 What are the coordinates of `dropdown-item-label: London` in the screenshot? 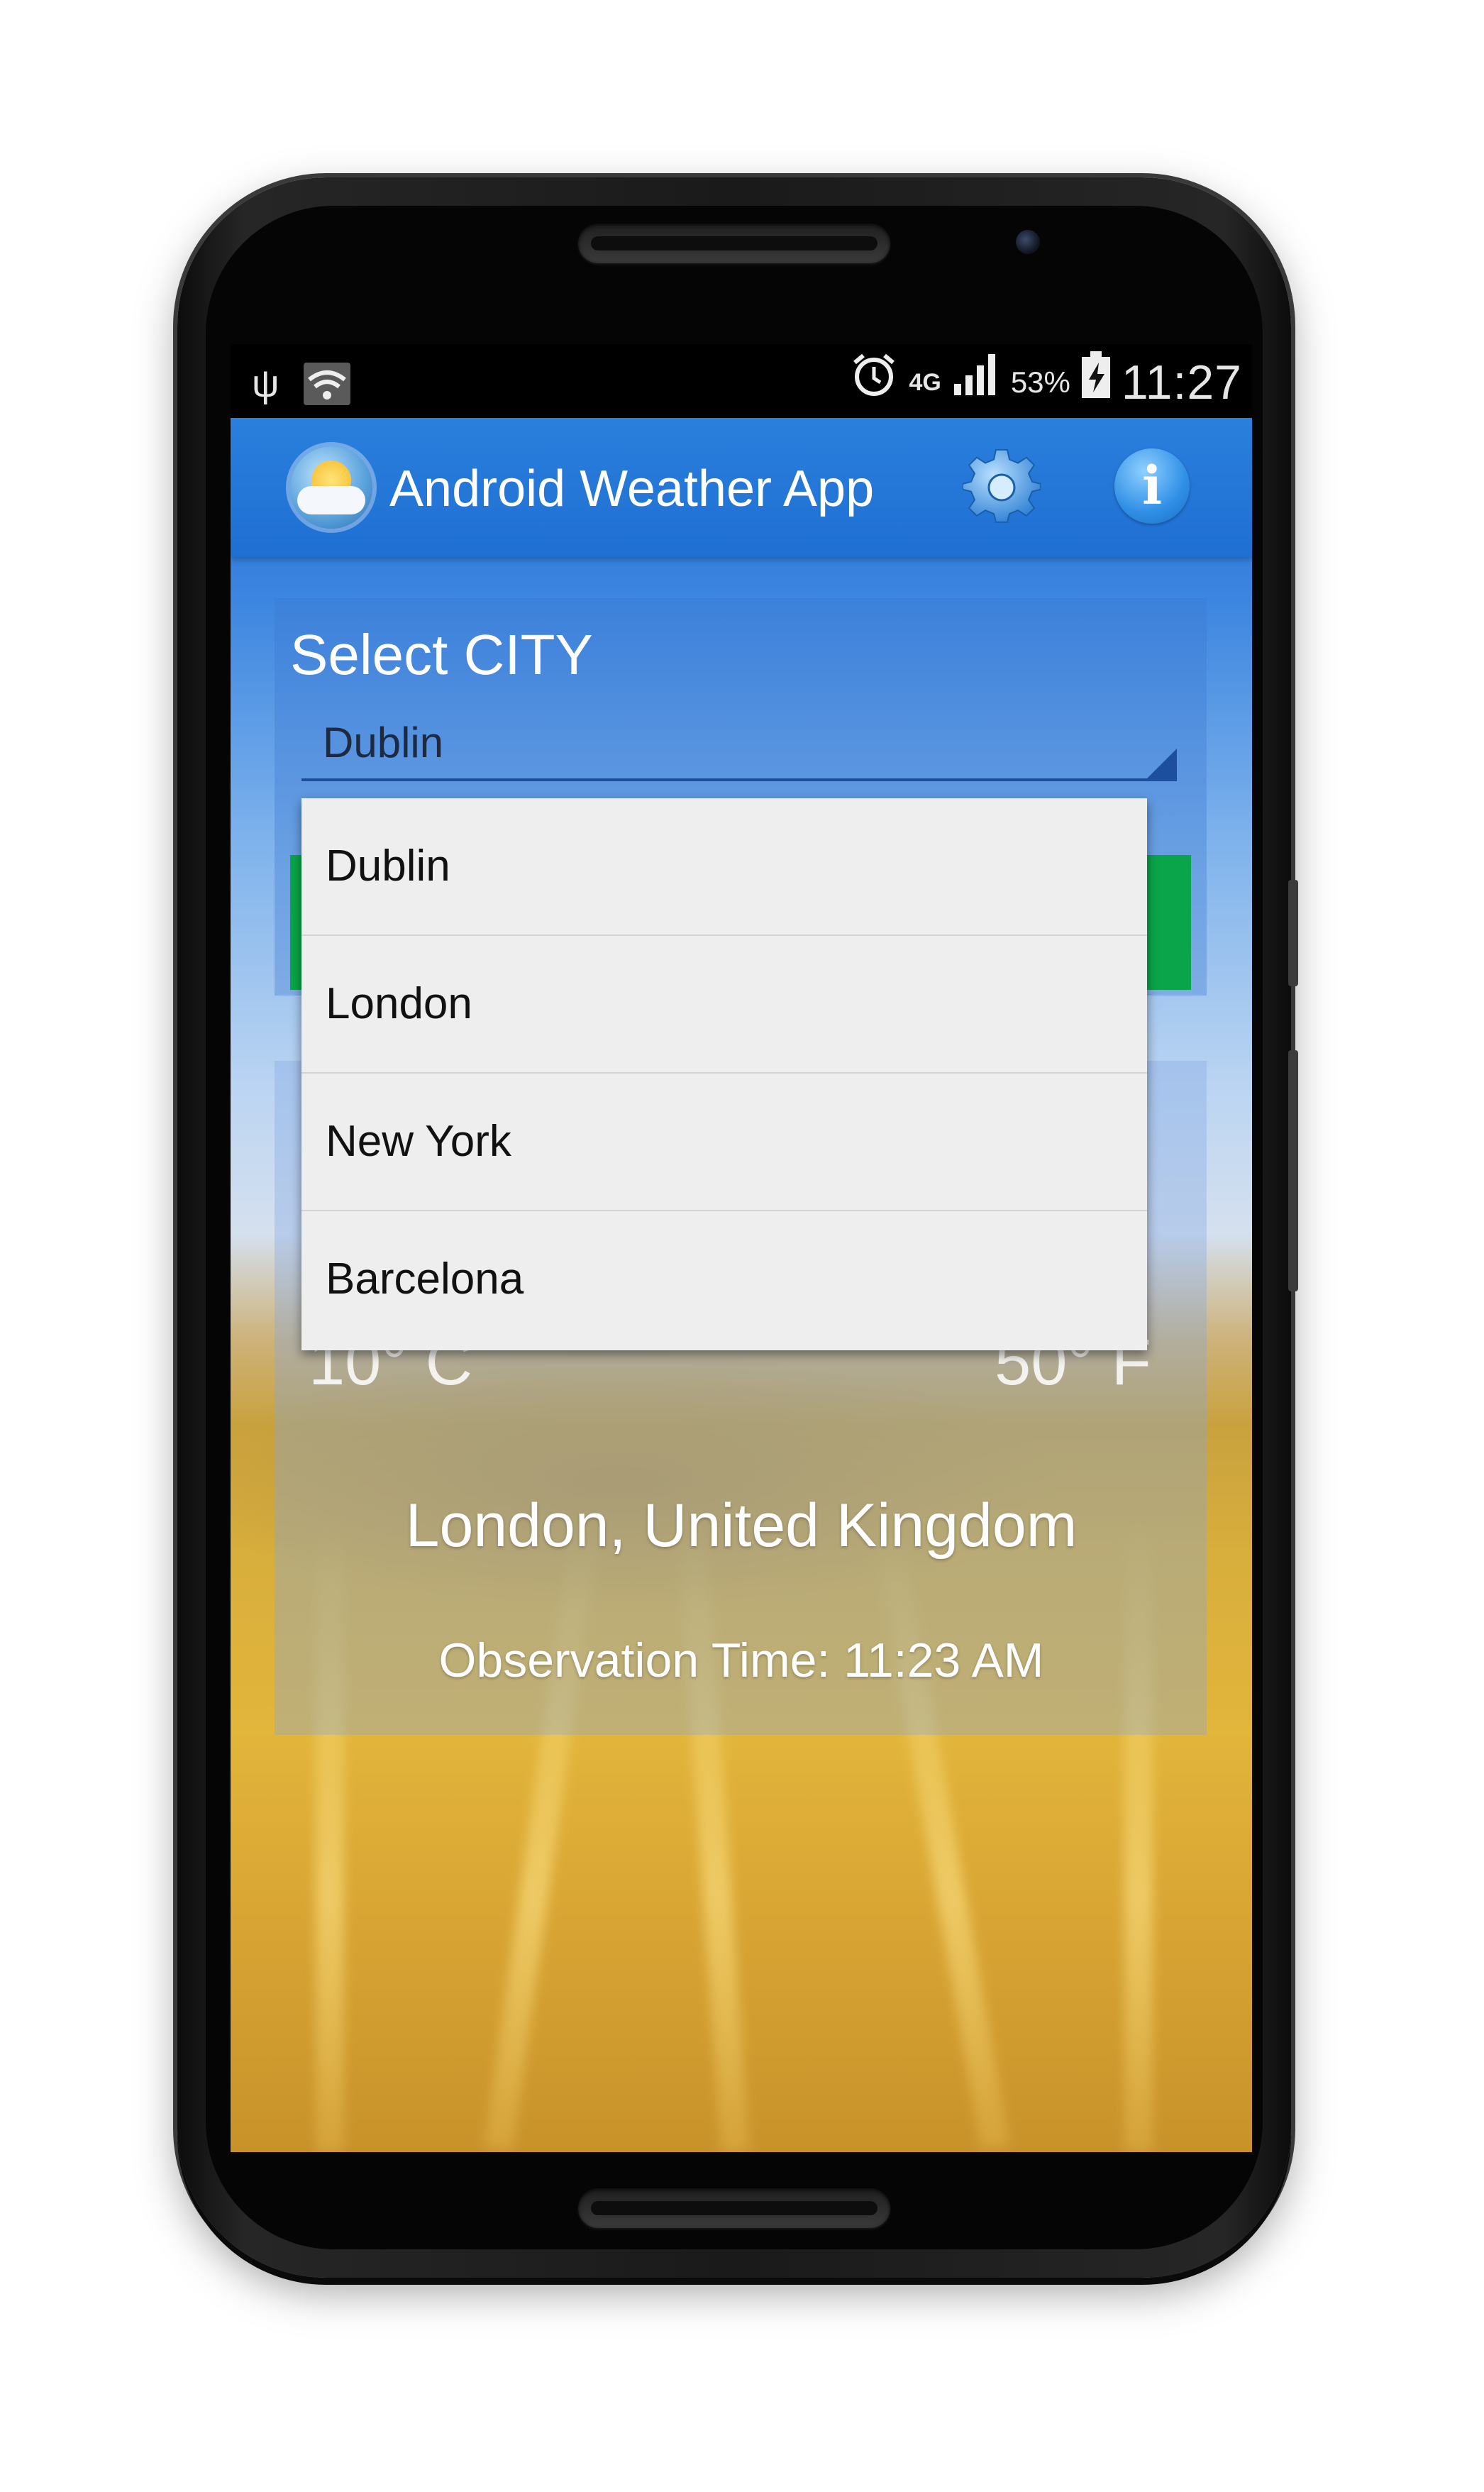 It's located at (399, 1003).